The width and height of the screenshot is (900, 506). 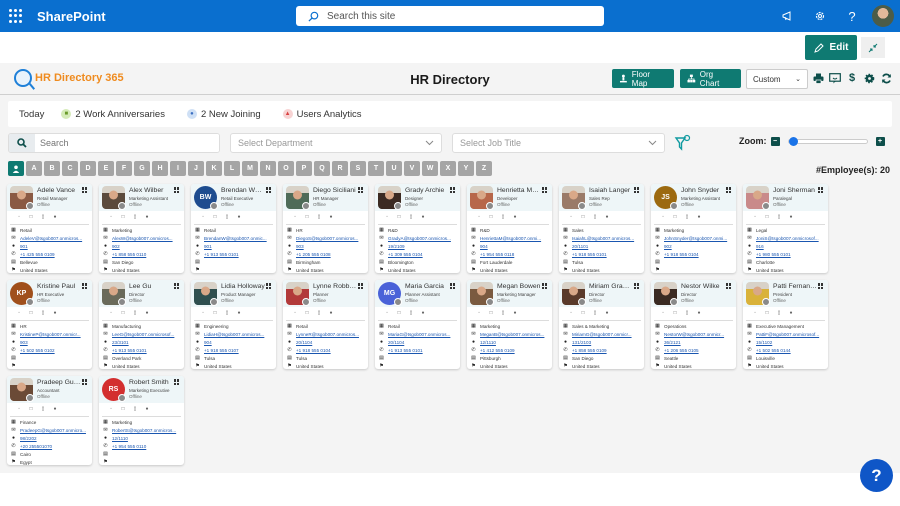 What do you see at coordinates (788, 16) in the screenshot?
I see `megaphone-icon` at bounding box center [788, 16].